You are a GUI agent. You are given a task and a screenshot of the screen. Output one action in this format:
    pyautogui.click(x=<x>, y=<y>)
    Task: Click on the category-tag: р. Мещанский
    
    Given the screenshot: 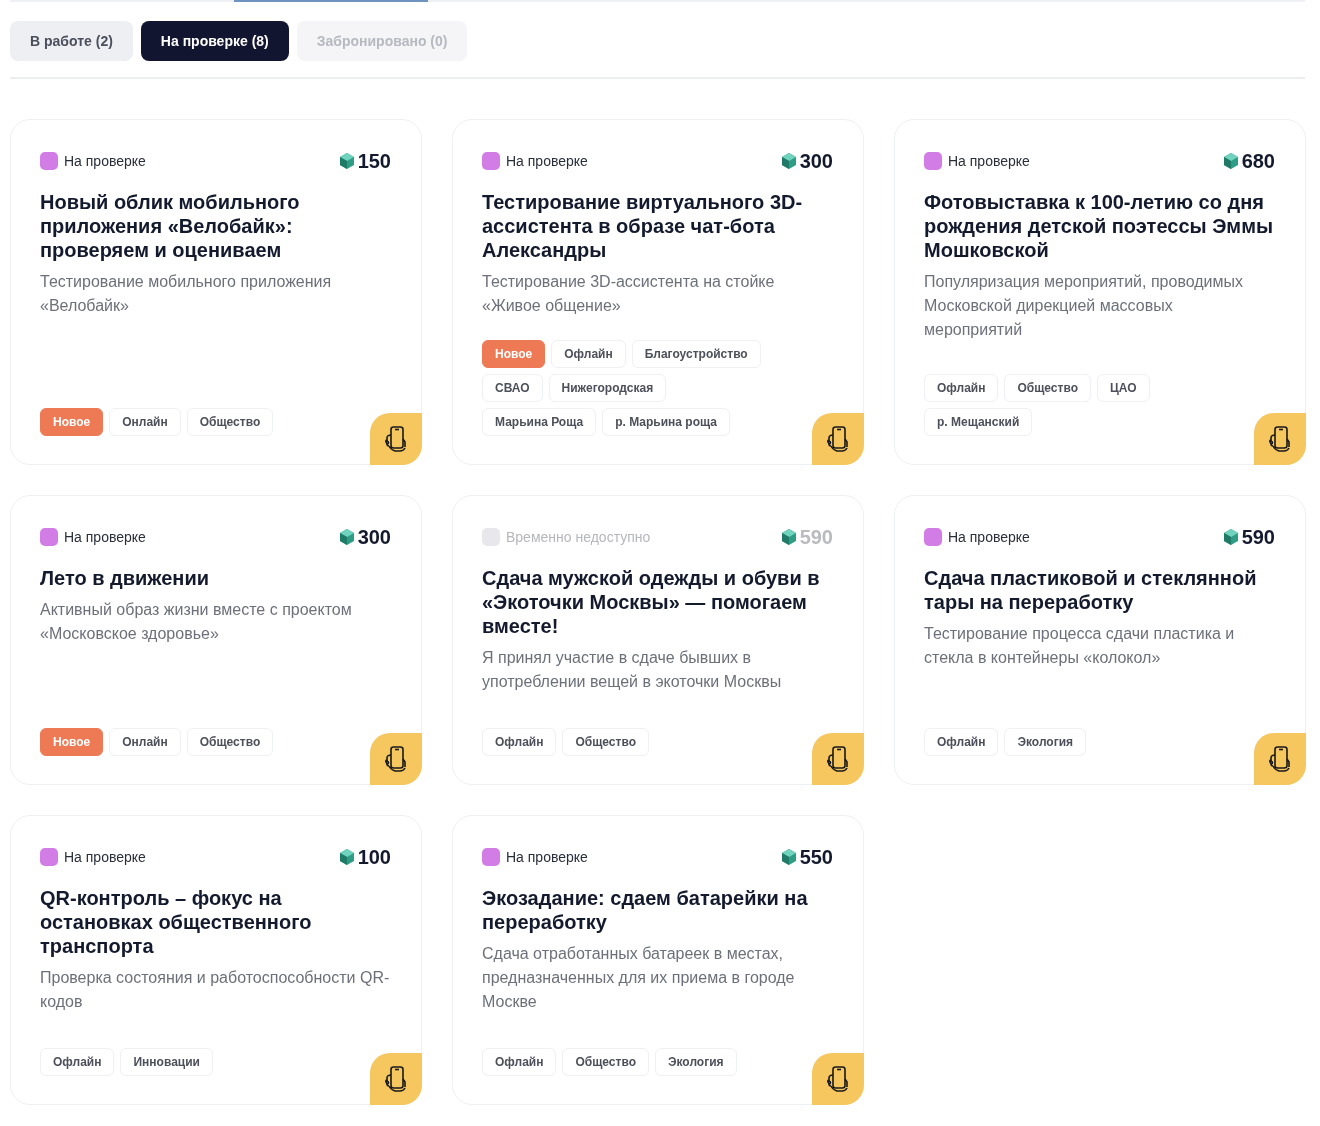 What is the action you would take?
    pyautogui.click(x=978, y=422)
    